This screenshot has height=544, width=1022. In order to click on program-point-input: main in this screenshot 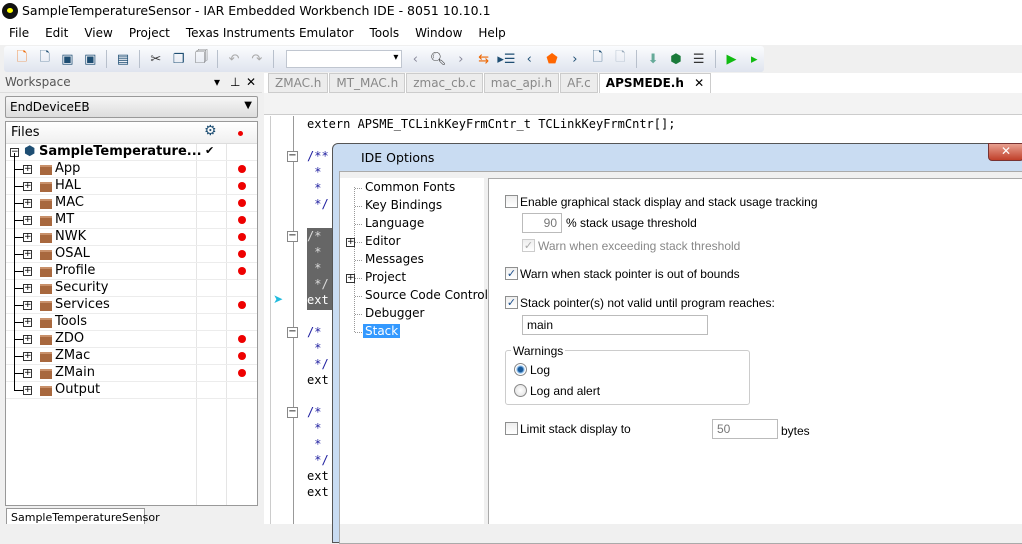, I will do `click(615, 325)`.